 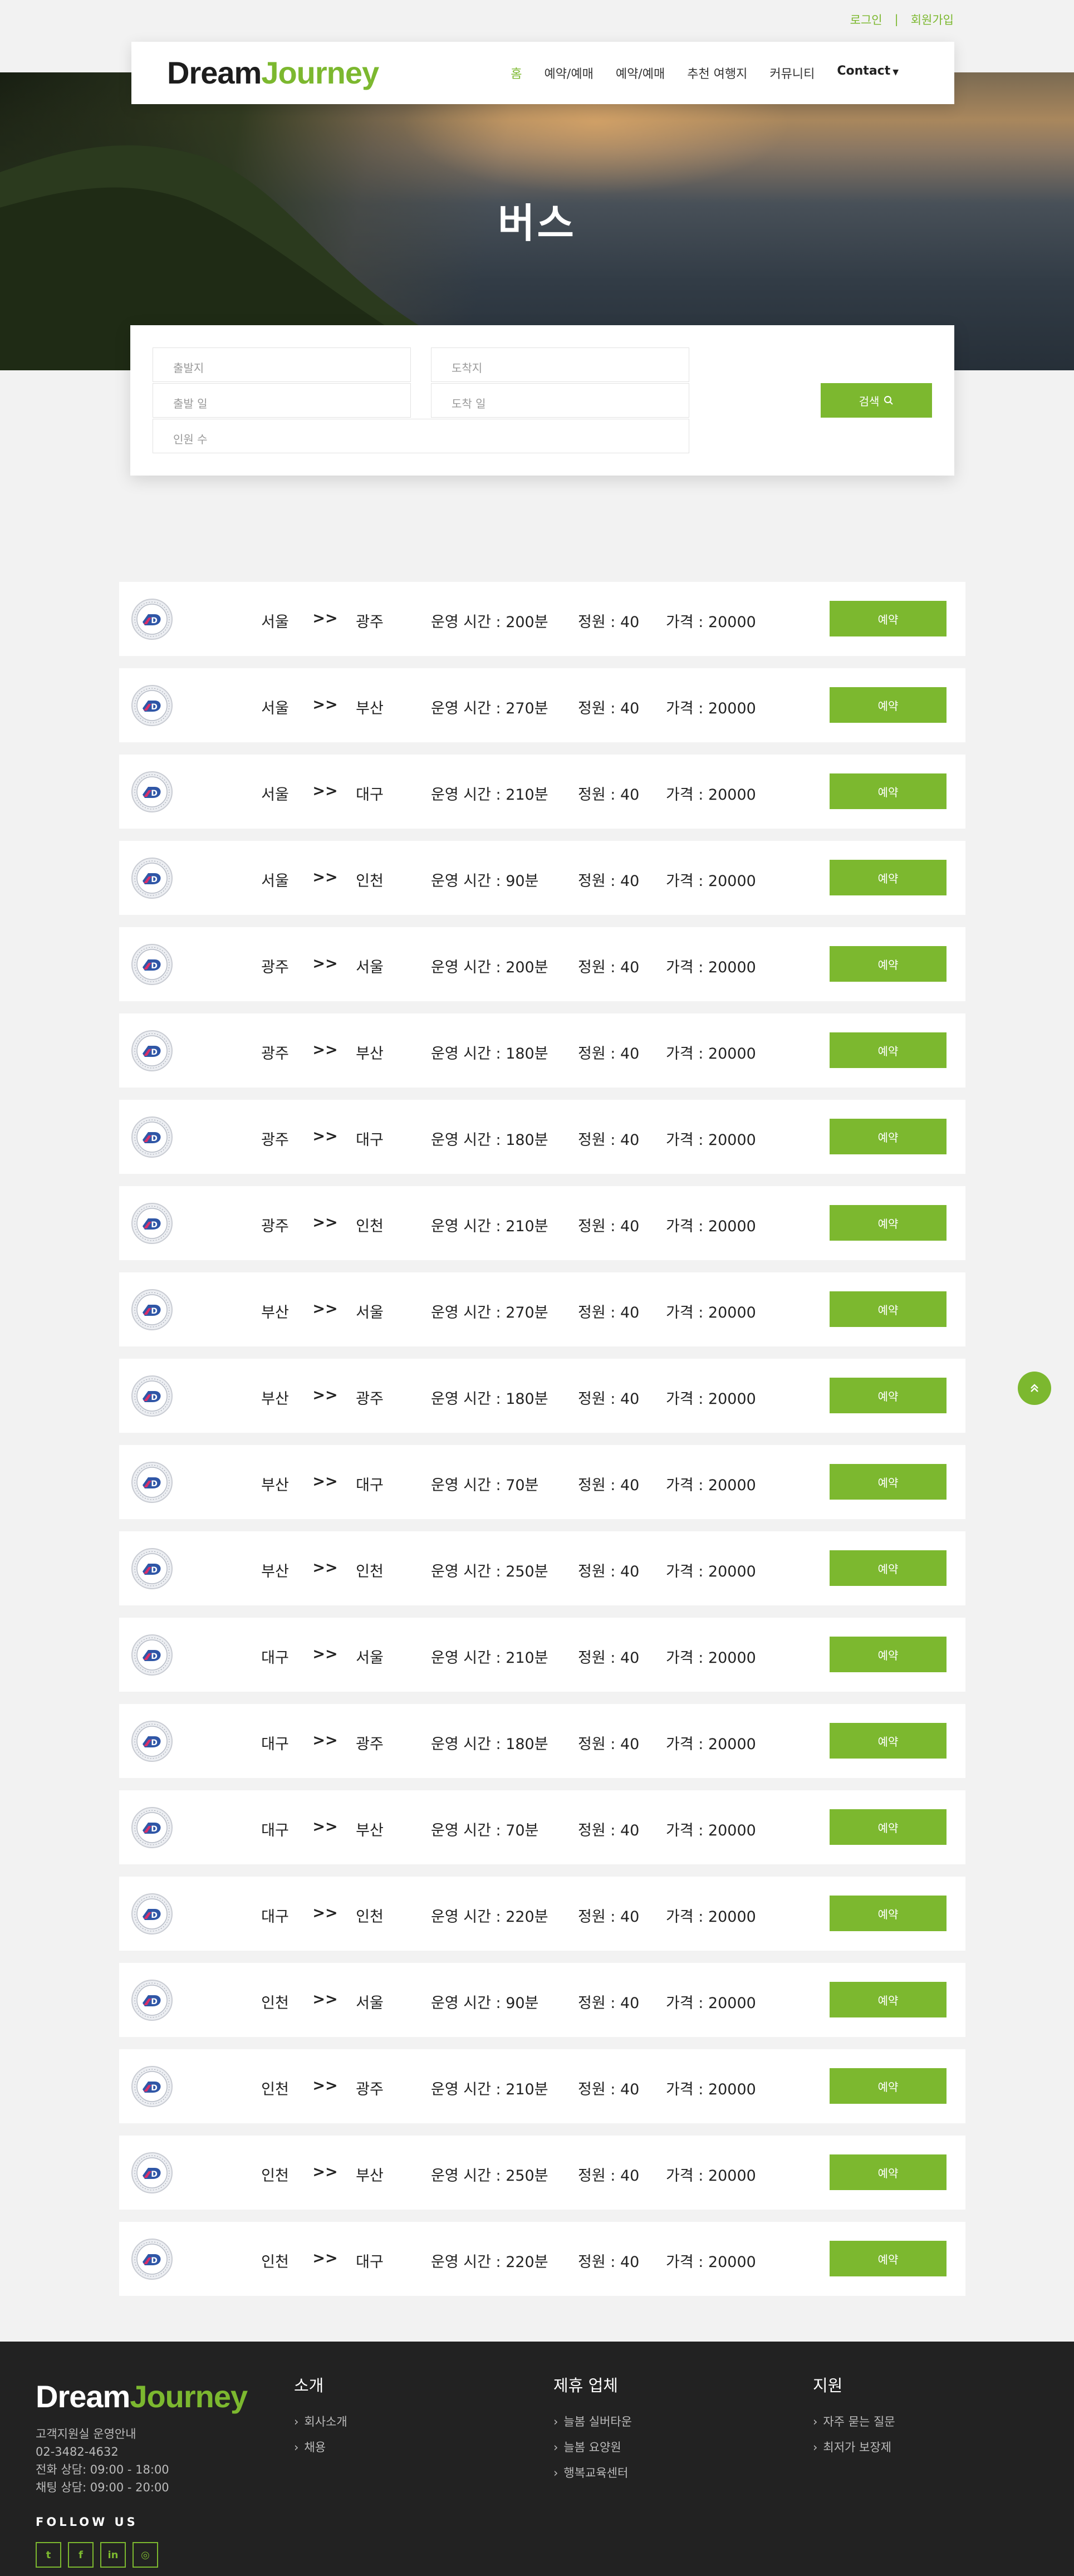 What do you see at coordinates (516, 73) in the screenshot?
I see `nav-item-home: 홈` at bounding box center [516, 73].